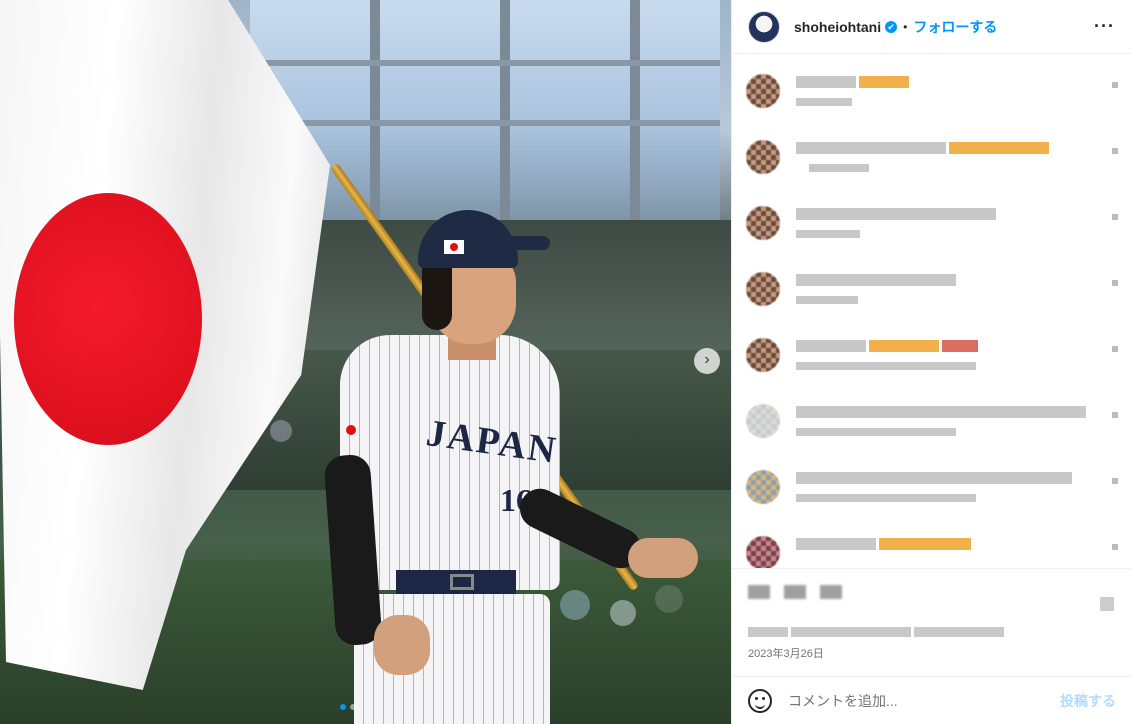 The image size is (1131, 724). Describe the element at coordinates (402, 645) in the screenshot. I see `player-left-hand` at that location.